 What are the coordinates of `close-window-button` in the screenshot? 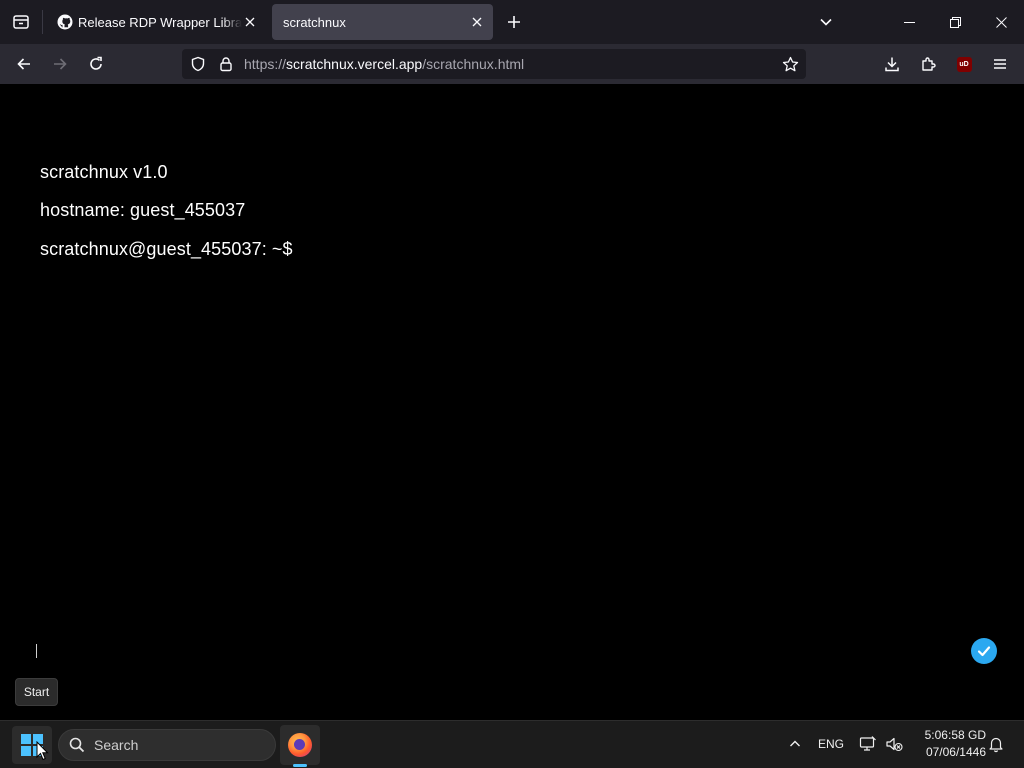 It's located at (1001, 22).